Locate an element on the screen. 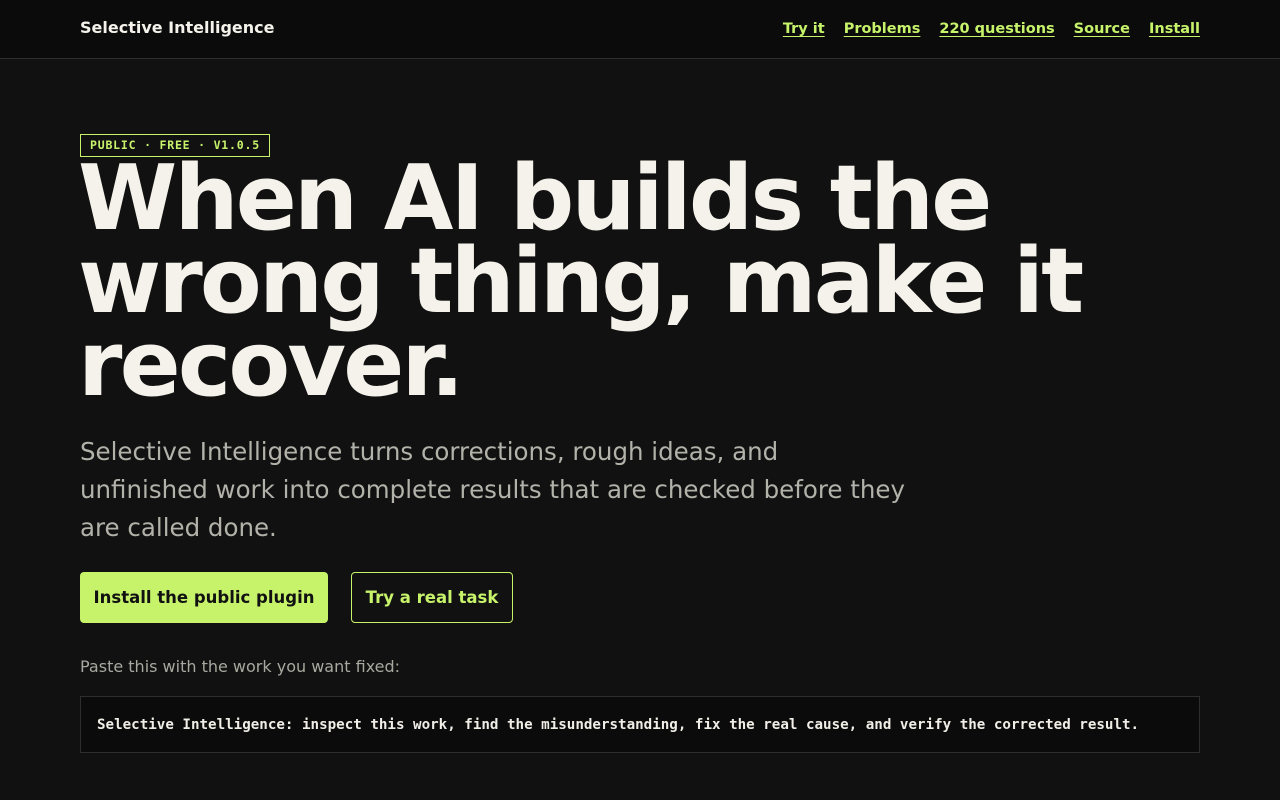 The height and width of the screenshot is (800, 1280). try-real-task-button: Try a real task is located at coordinates (432, 597).